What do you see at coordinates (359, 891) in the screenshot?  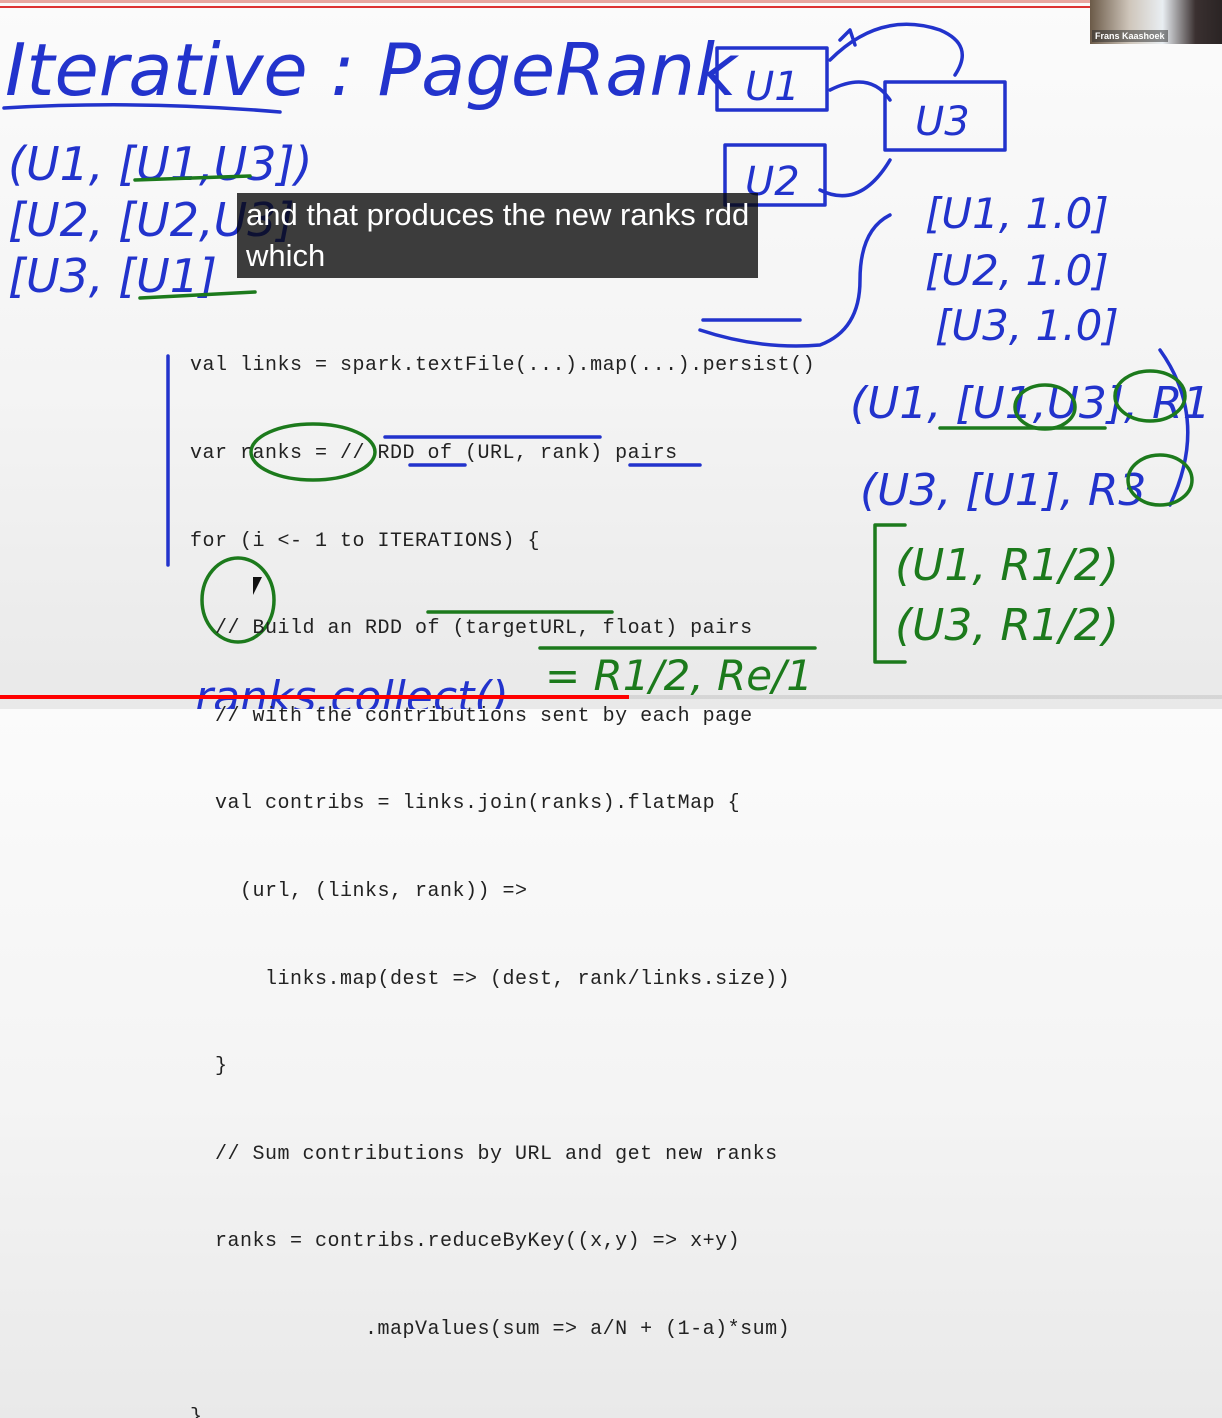 I see `code-line: (url, (links, rank)) =>` at bounding box center [359, 891].